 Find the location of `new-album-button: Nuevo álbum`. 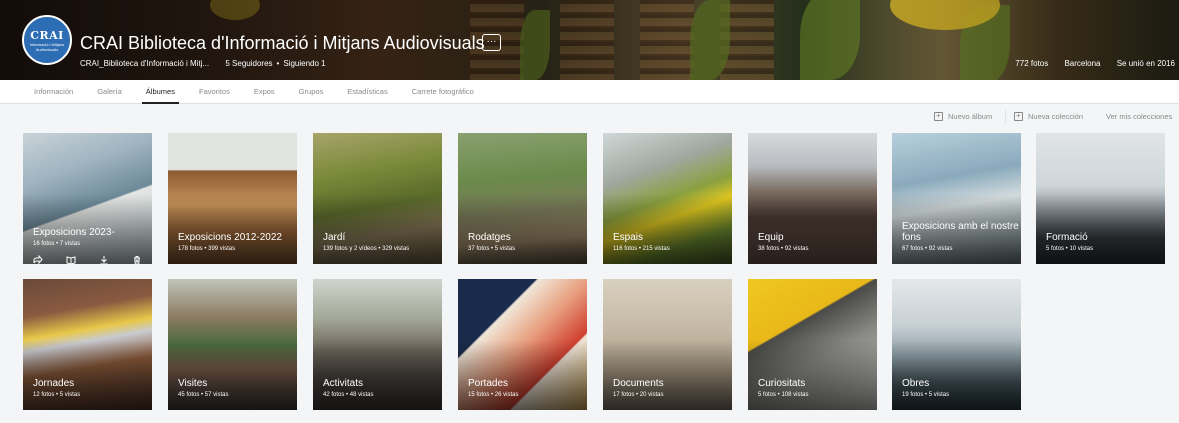

new-album-button: Nuevo álbum is located at coordinates (963, 116).